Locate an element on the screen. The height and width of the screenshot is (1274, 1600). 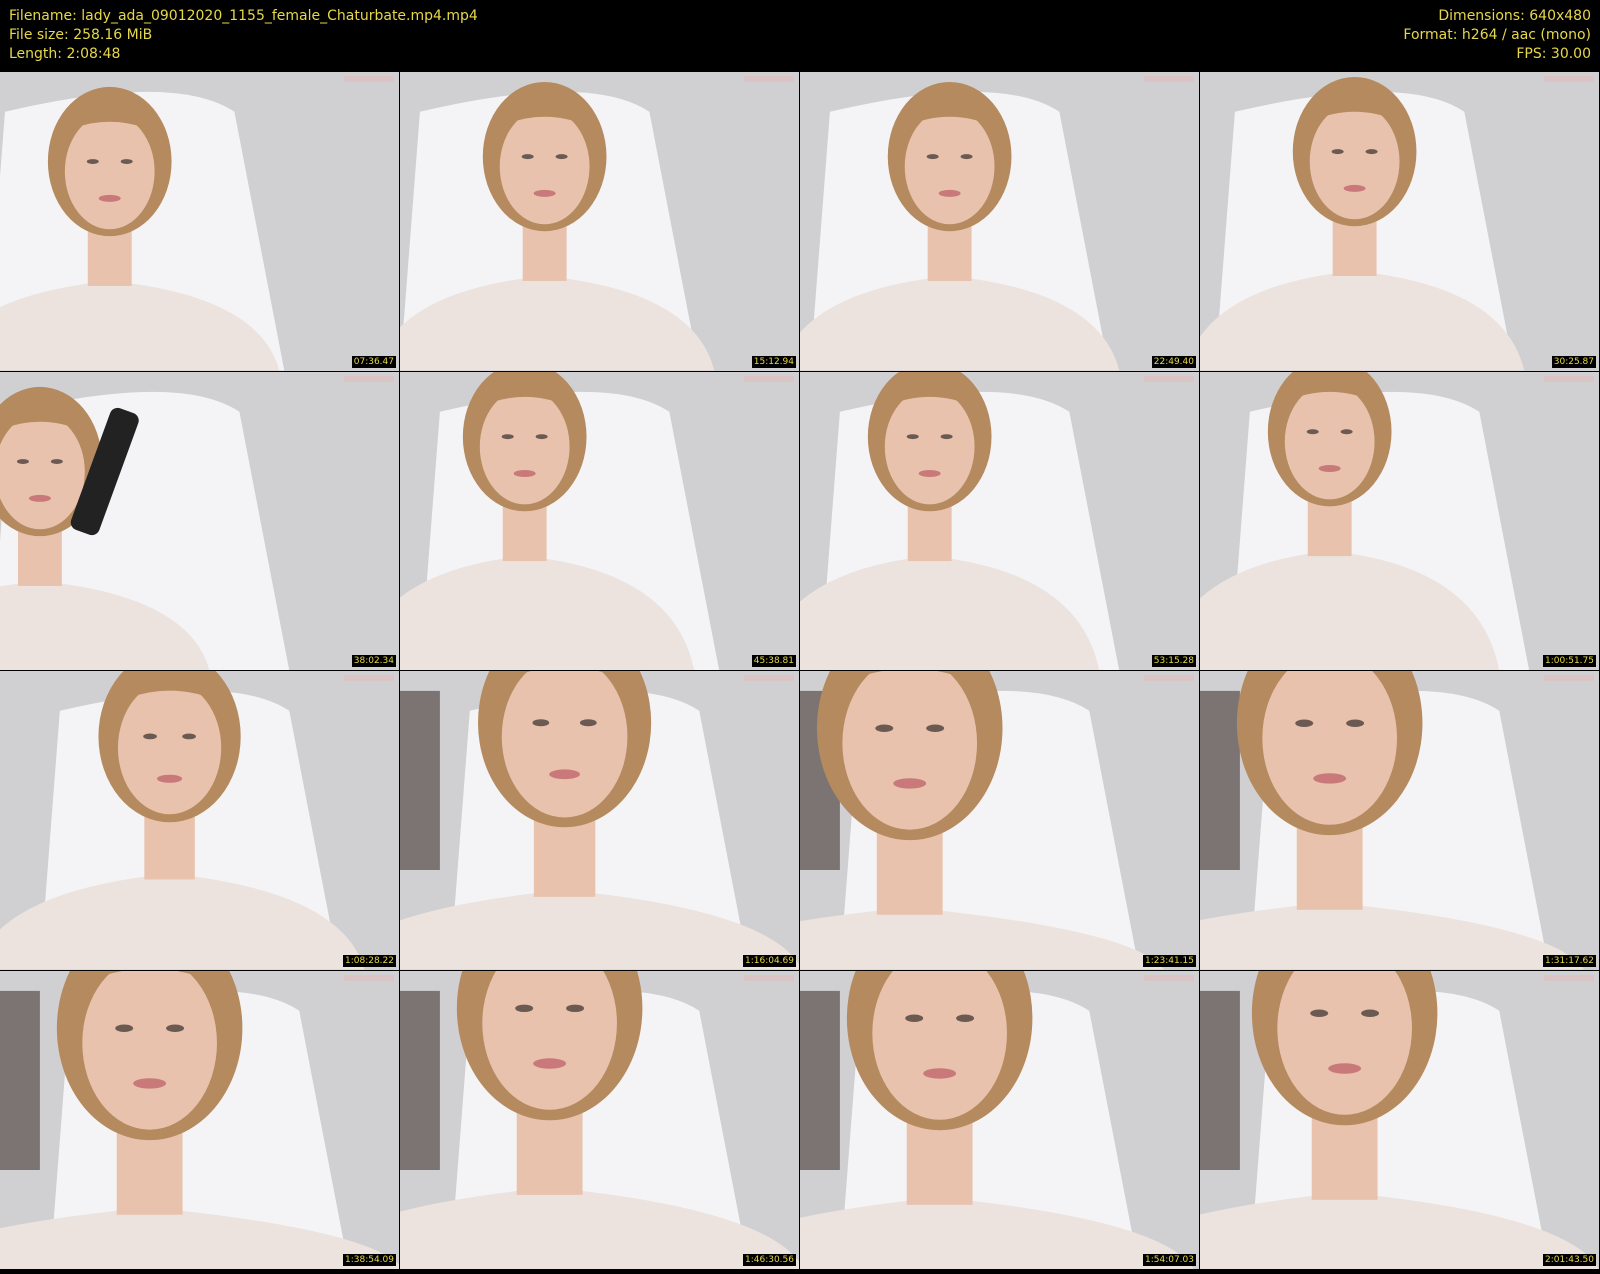
file-size-text: File size: 258.16 MiB is located at coordinates (81, 35).